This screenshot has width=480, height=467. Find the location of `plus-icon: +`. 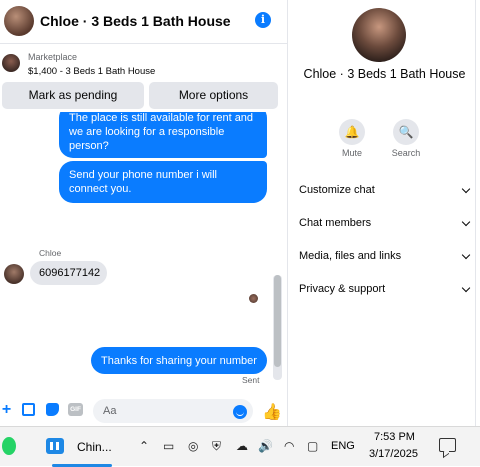

plus-icon: + is located at coordinates (6, 410).